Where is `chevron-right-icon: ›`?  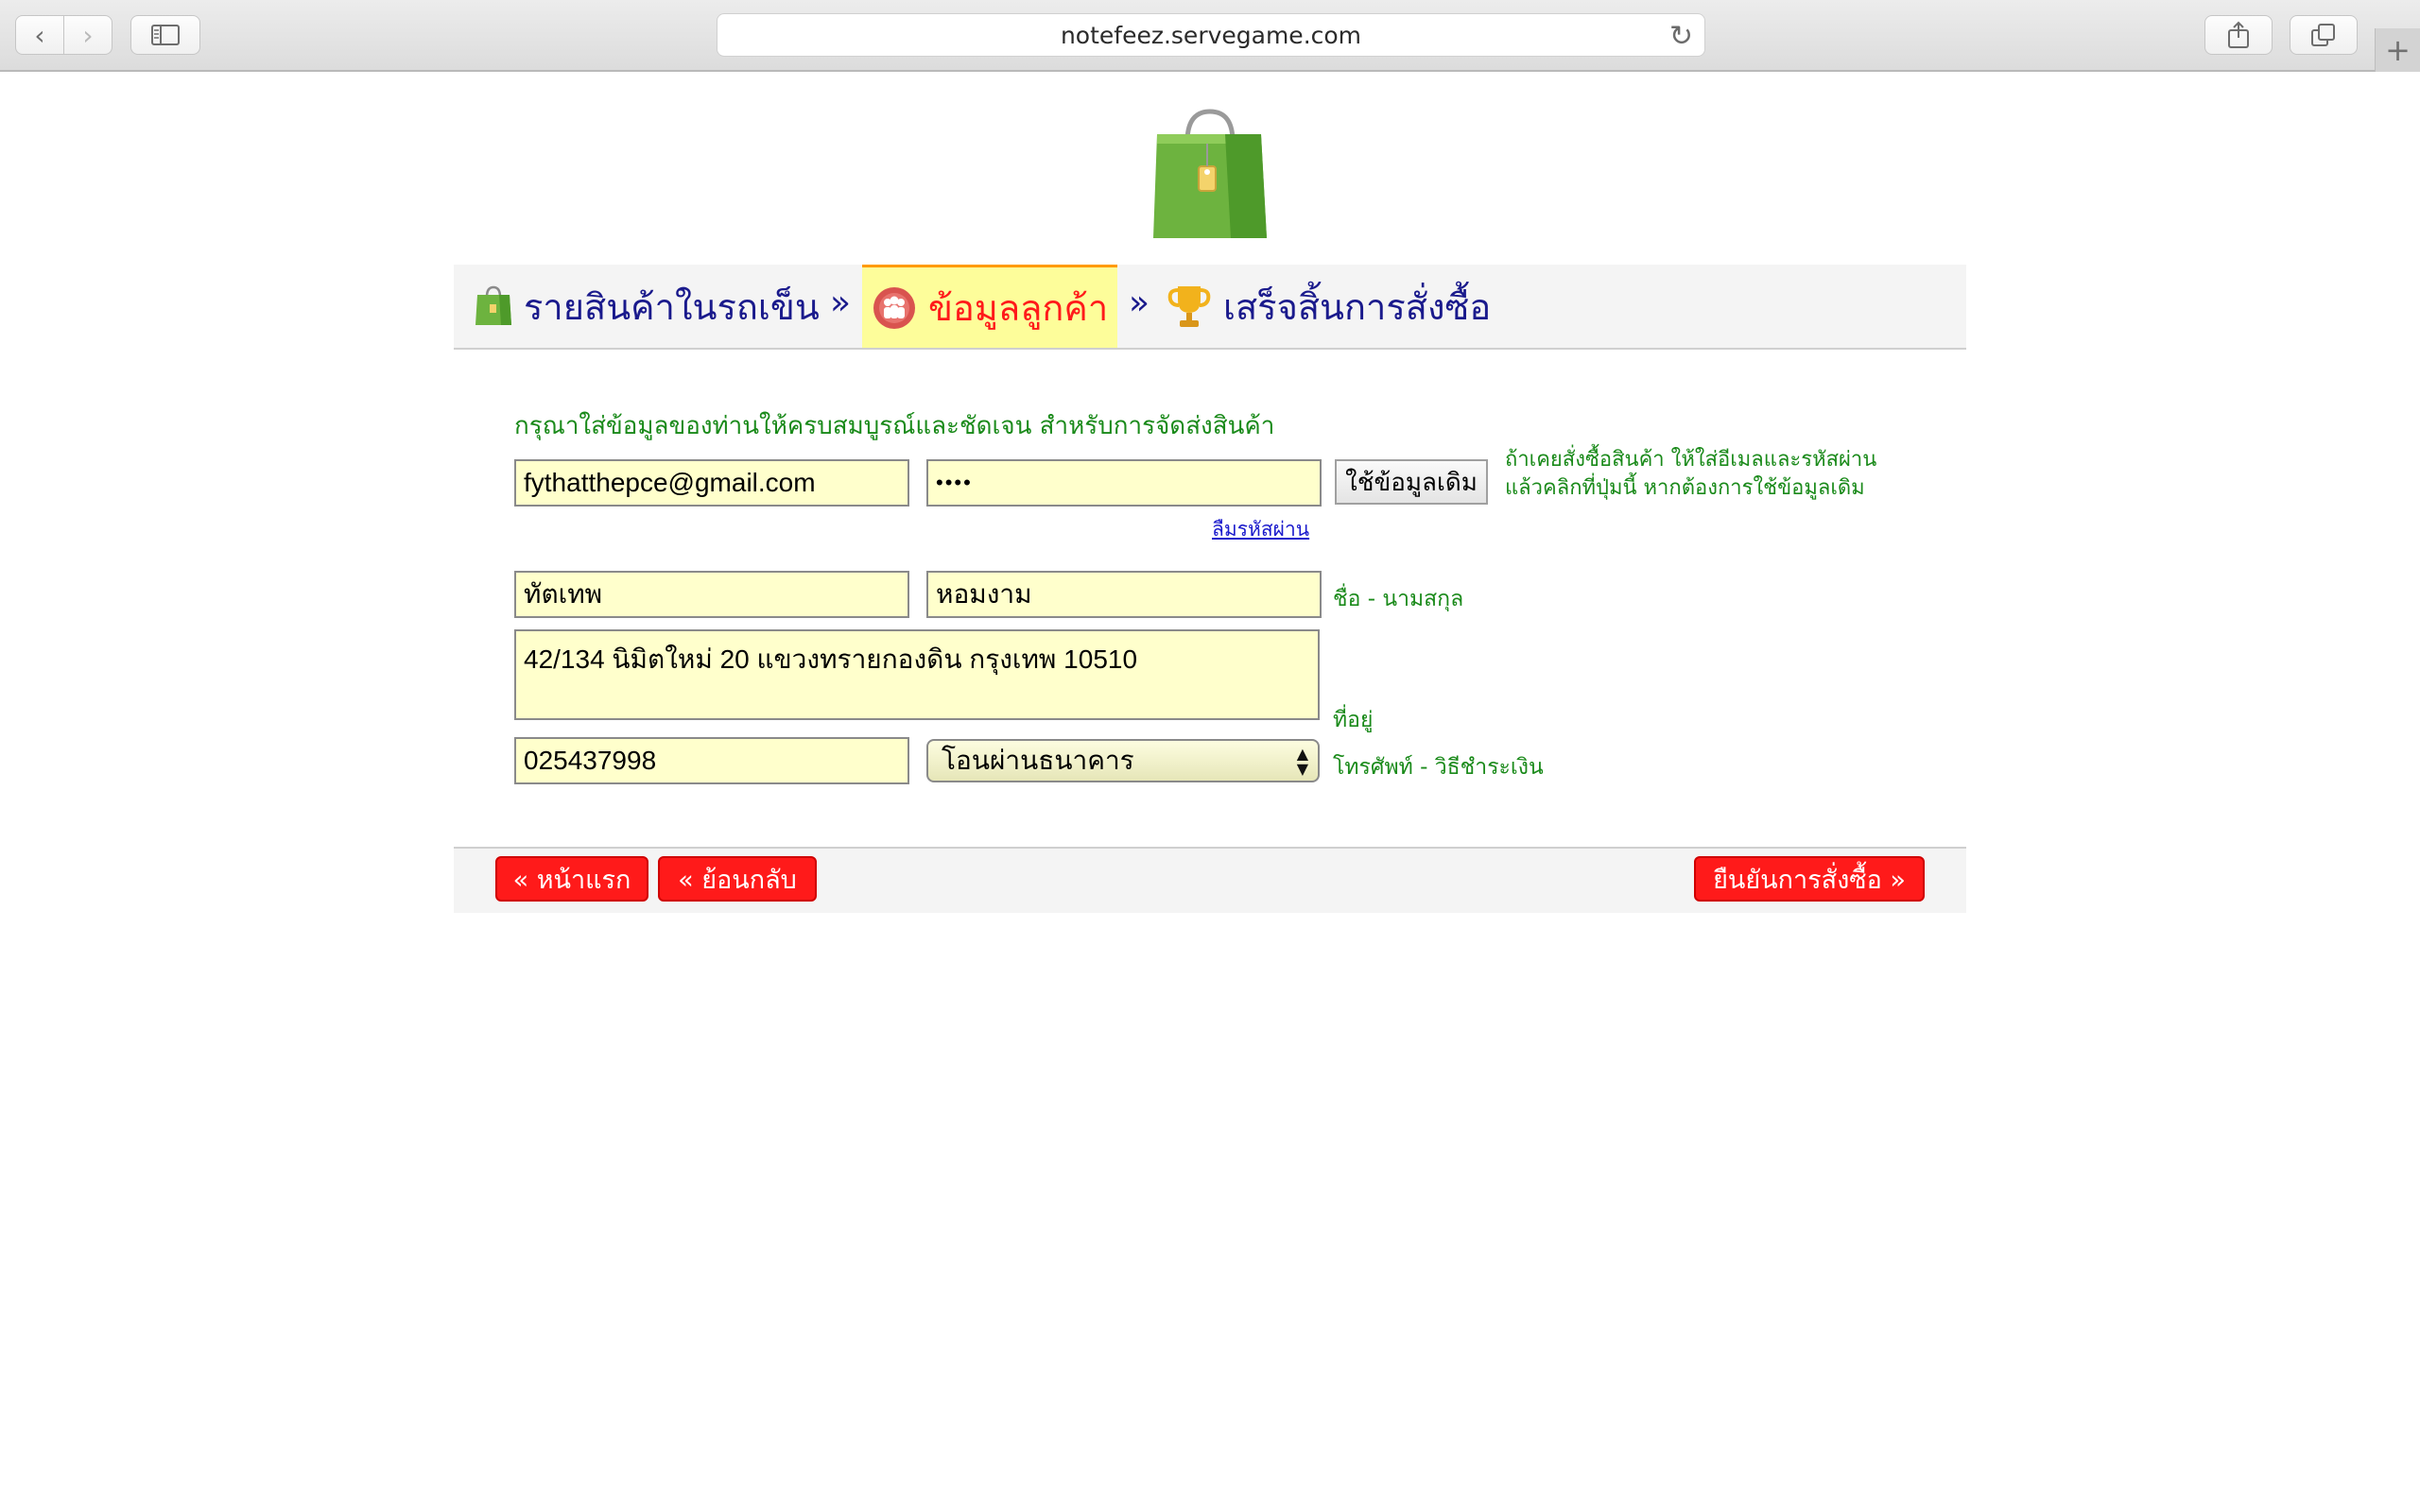 chevron-right-icon: › is located at coordinates (88, 35).